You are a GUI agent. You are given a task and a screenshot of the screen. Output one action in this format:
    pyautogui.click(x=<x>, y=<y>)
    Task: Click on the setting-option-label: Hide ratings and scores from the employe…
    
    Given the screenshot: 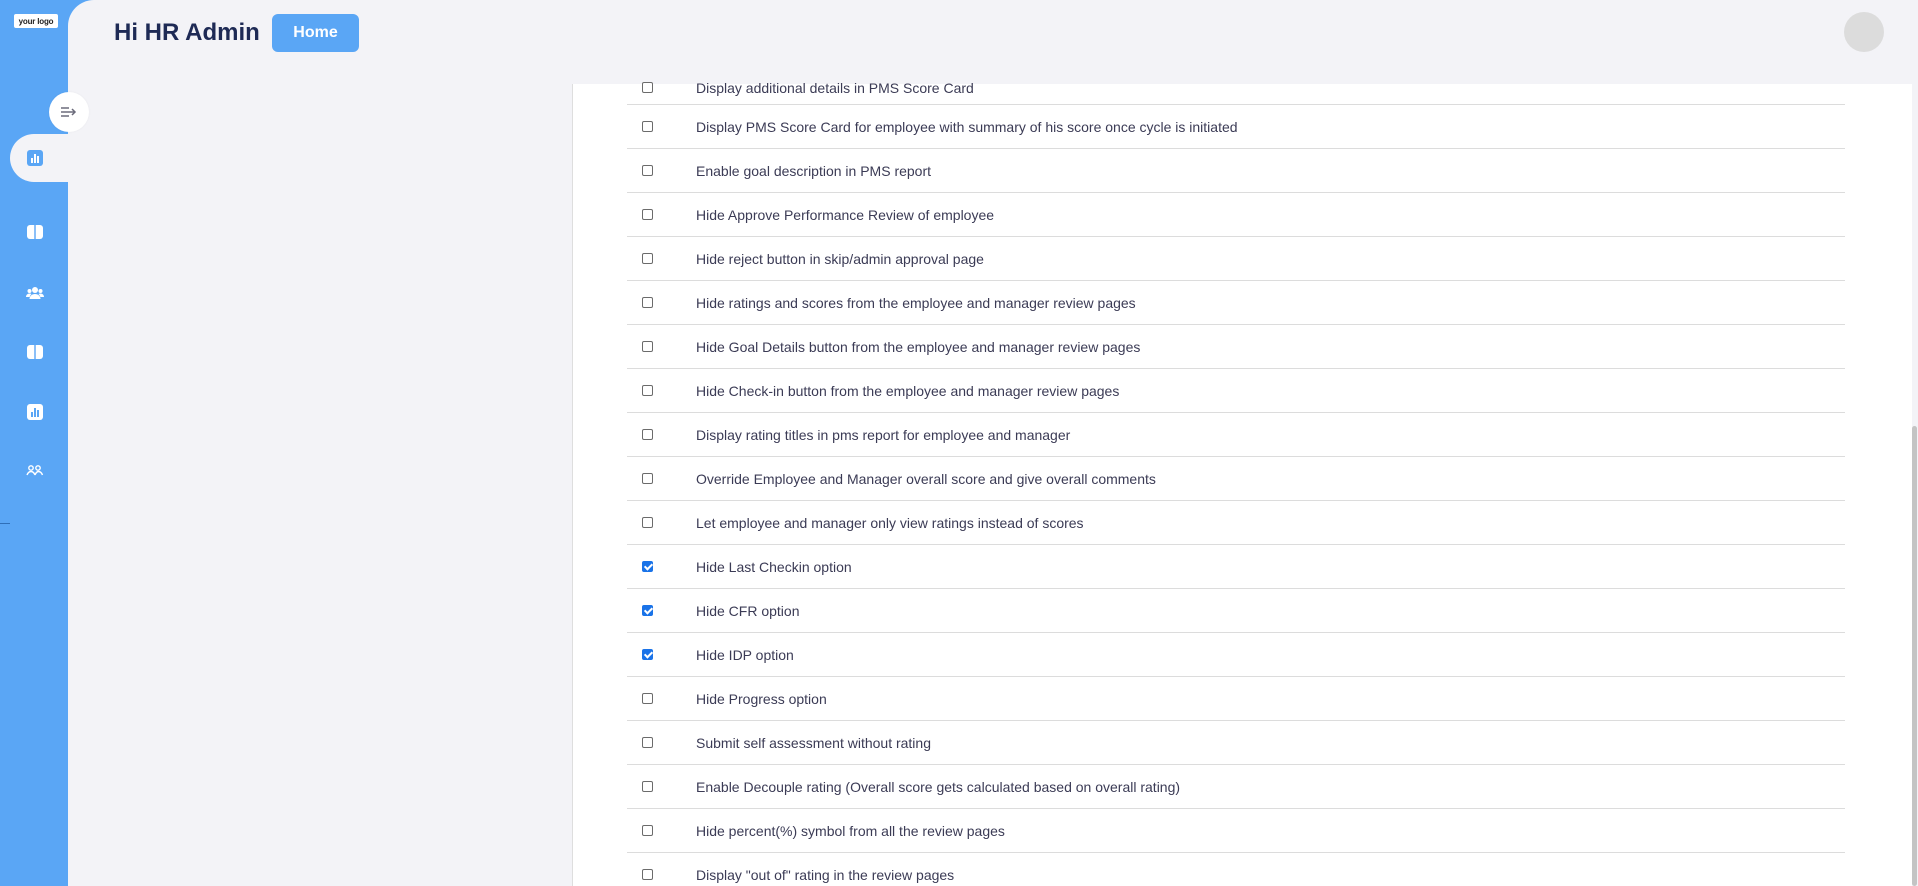 What is the action you would take?
    pyautogui.click(x=916, y=302)
    